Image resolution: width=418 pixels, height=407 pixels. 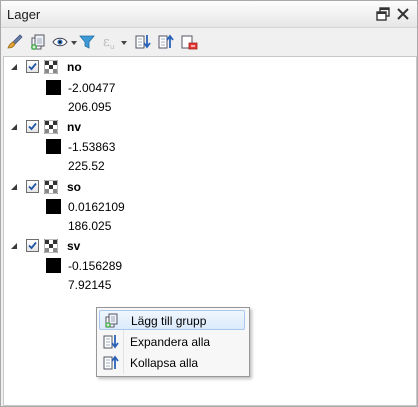 I want to click on close-icon, so click(x=403, y=14).